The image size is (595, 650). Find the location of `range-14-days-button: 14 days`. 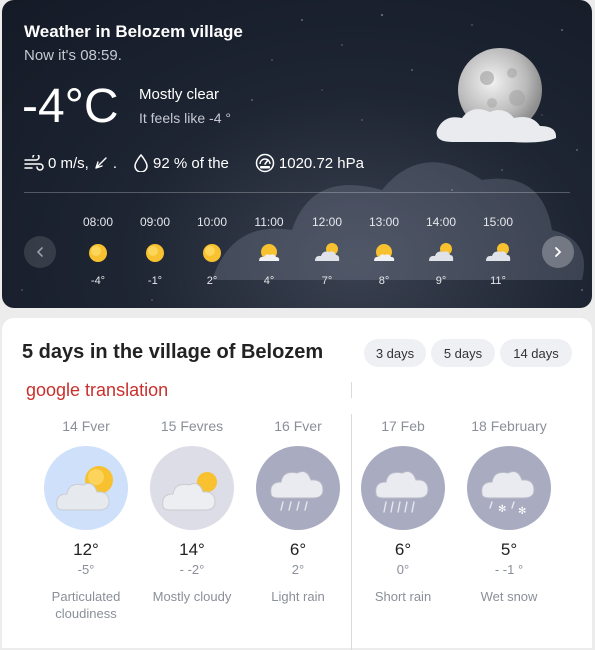

range-14-days-button: 14 days is located at coordinates (536, 353).